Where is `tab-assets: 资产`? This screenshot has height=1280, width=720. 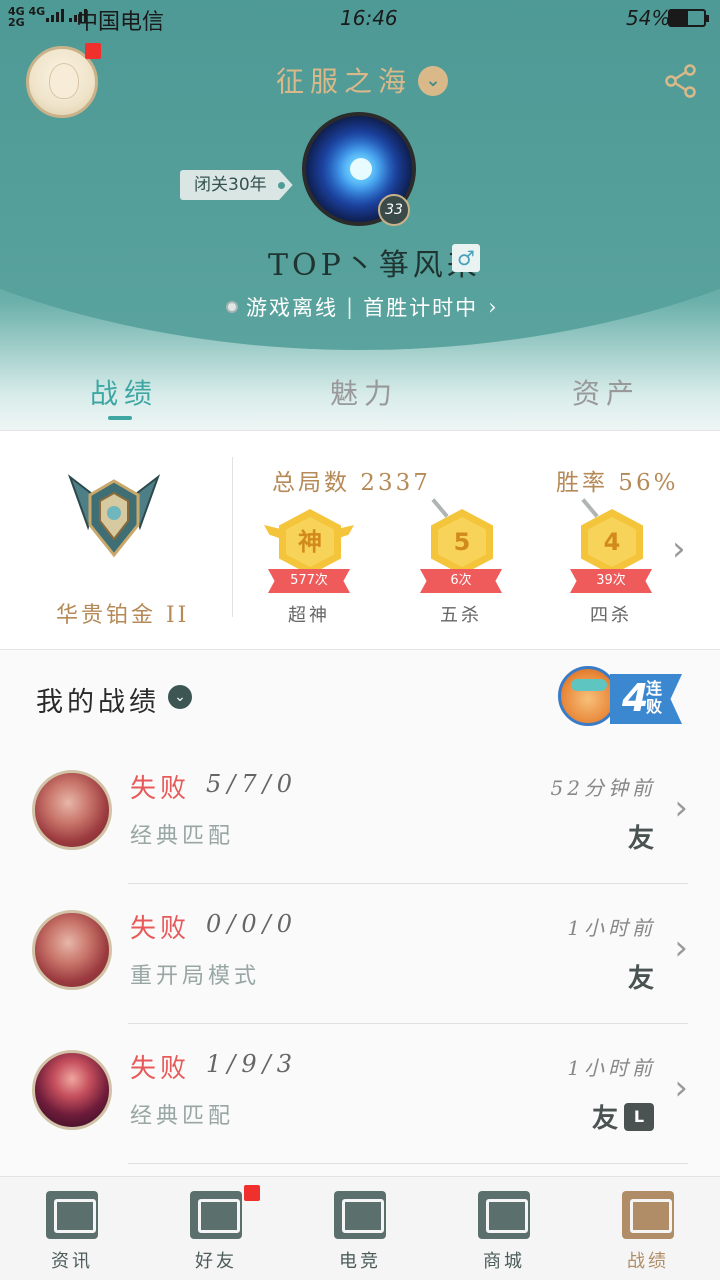 tab-assets: 资产 is located at coordinates (606, 392).